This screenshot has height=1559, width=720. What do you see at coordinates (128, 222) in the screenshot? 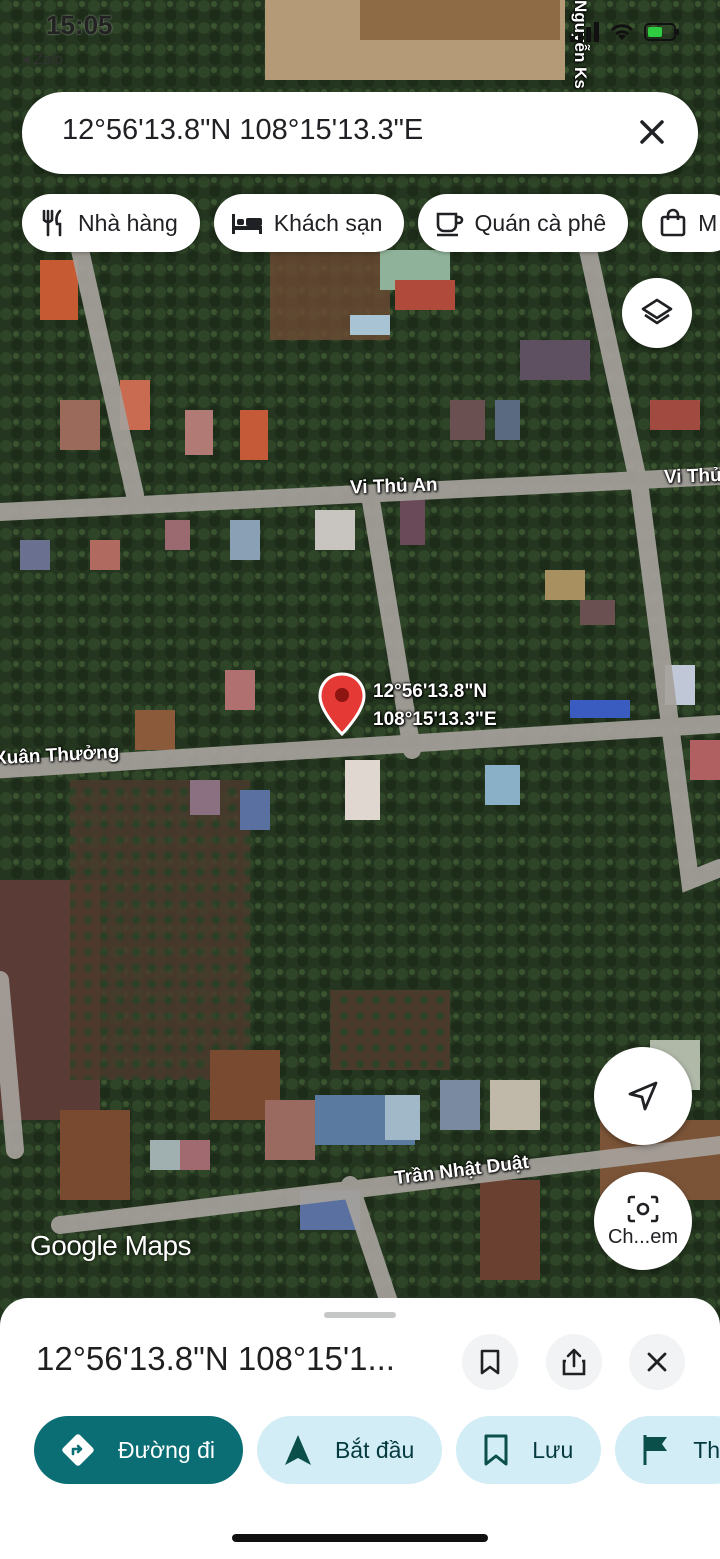
I see `chip-label: Nhà hàng` at bounding box center [128, 222].